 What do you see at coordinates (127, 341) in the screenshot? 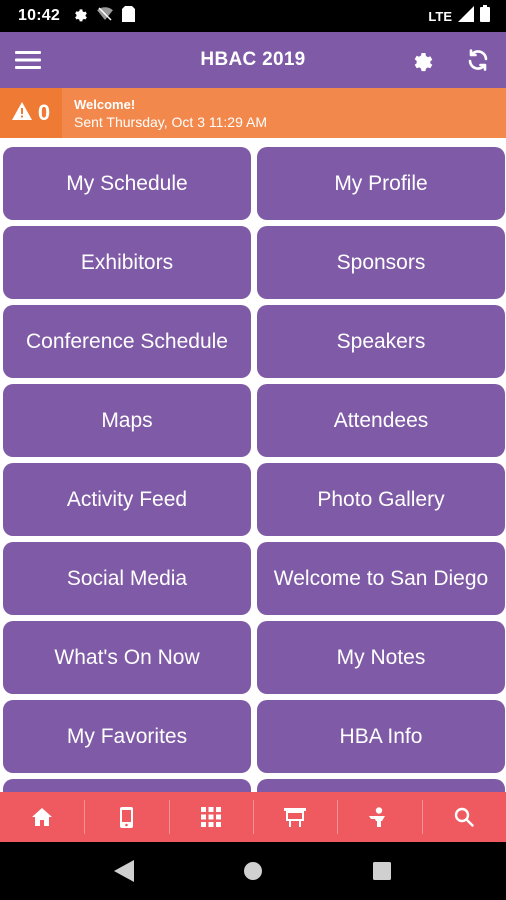
I see `tile-conference-schedule: Conference Schedule` at bounding box center [127, 341].